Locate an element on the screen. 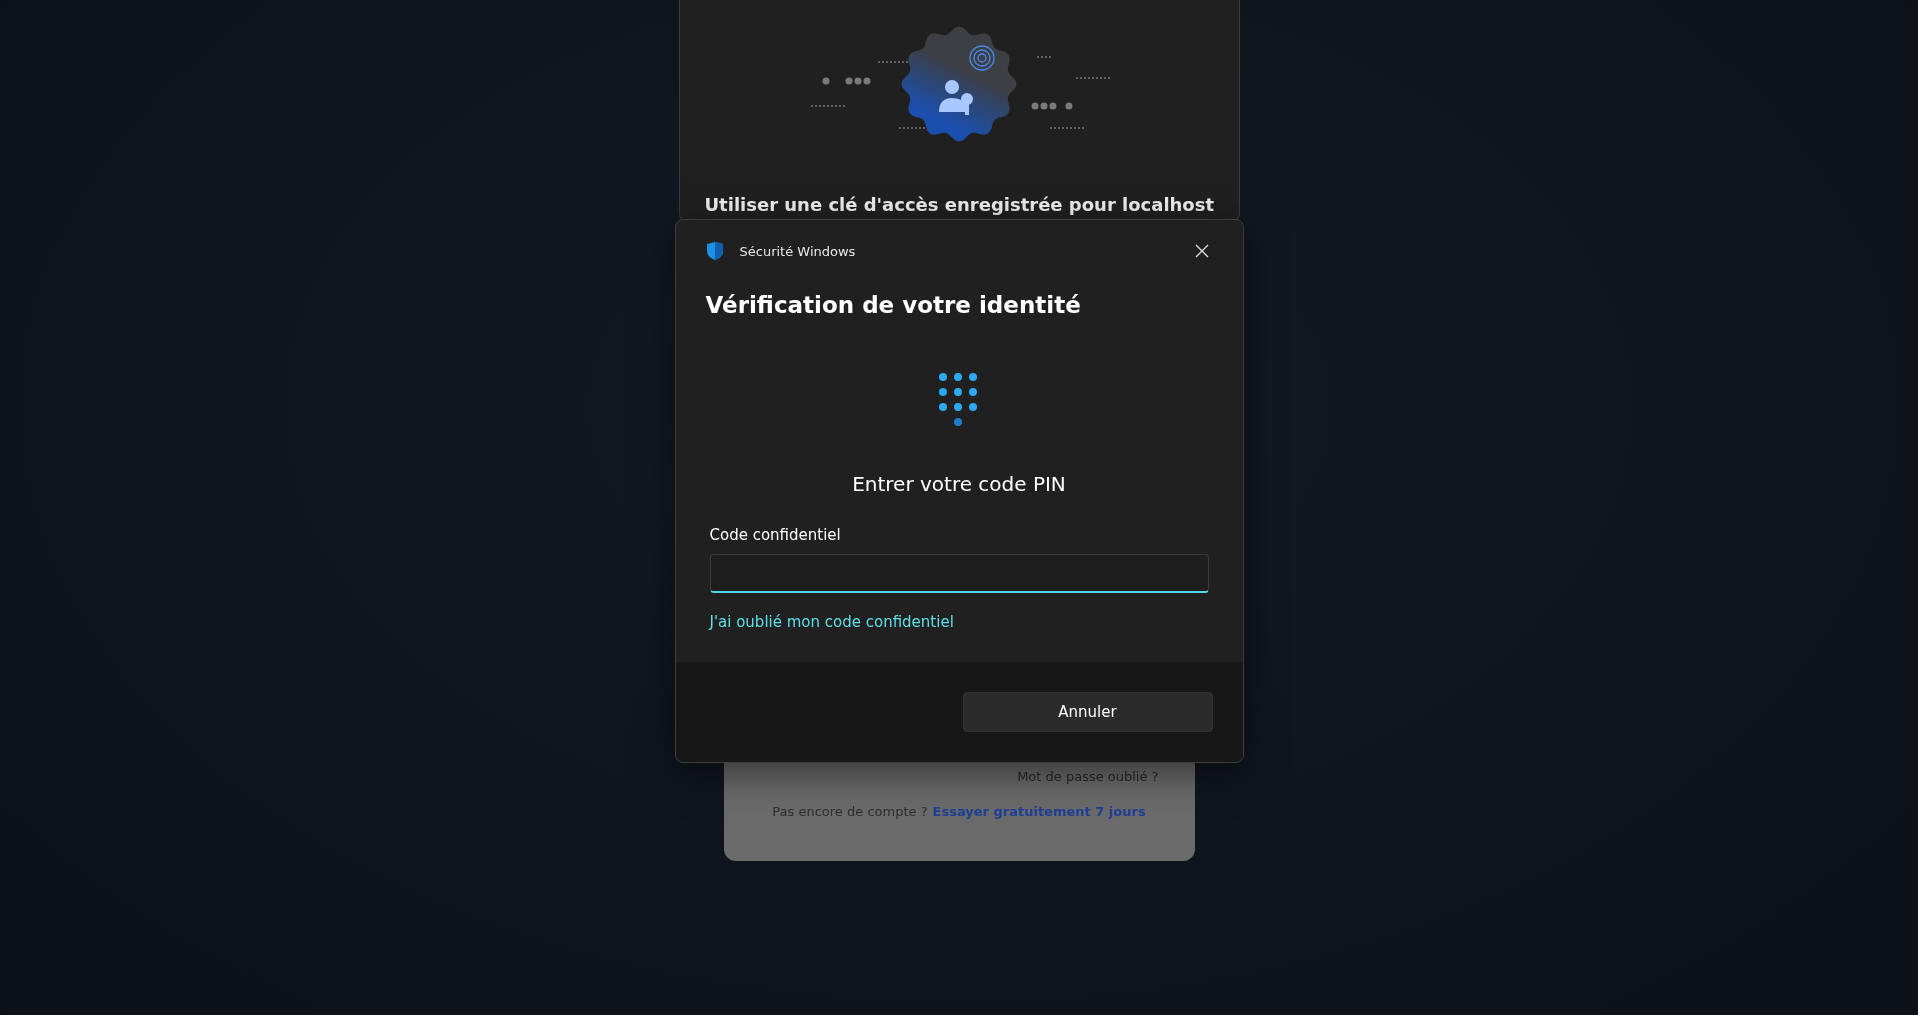  close-icon is located at coordinates (1201, 251).